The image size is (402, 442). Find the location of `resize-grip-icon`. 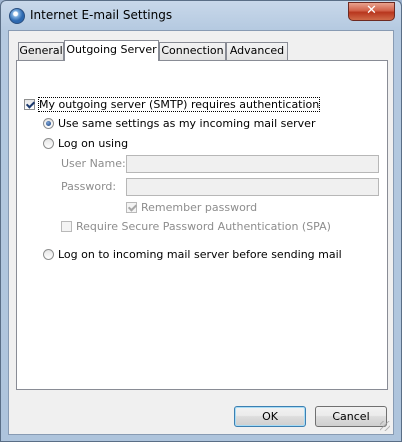

resize-grip-icon is located at coordinates (385, 426).